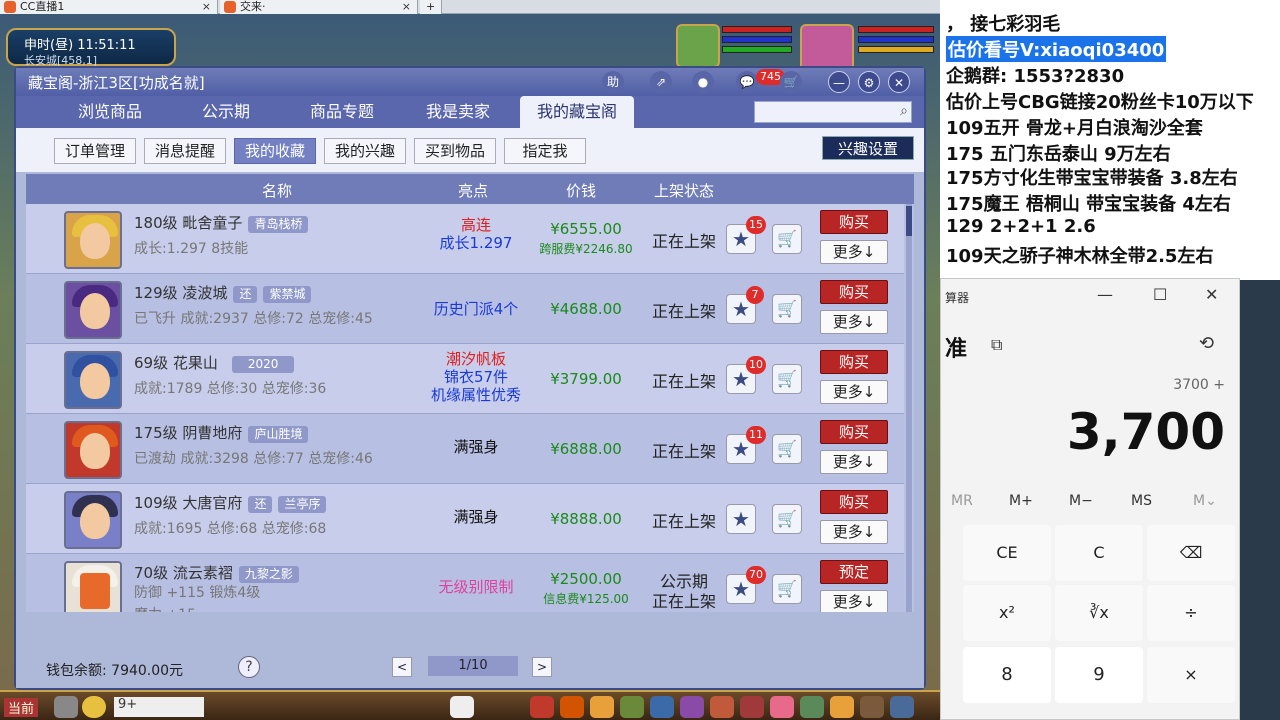  Describe the element at coordinates (586, 519) in the screenshot. I see `row-price: ¥8888.00` at that location.